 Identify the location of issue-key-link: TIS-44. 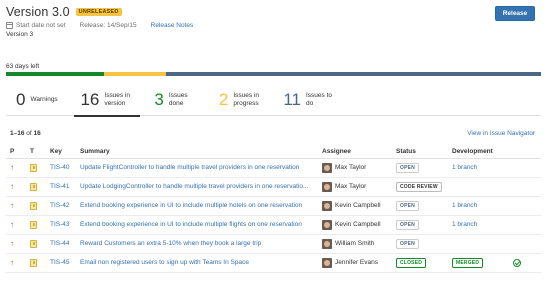
(60, 243).